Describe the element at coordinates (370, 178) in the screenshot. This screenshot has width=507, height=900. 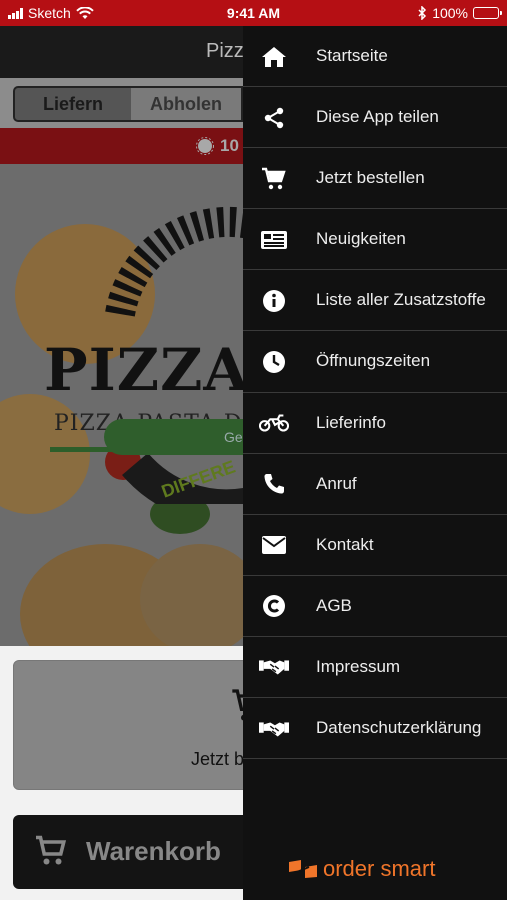
I see `menu-item-label: Jetzt bestellen` at that location.